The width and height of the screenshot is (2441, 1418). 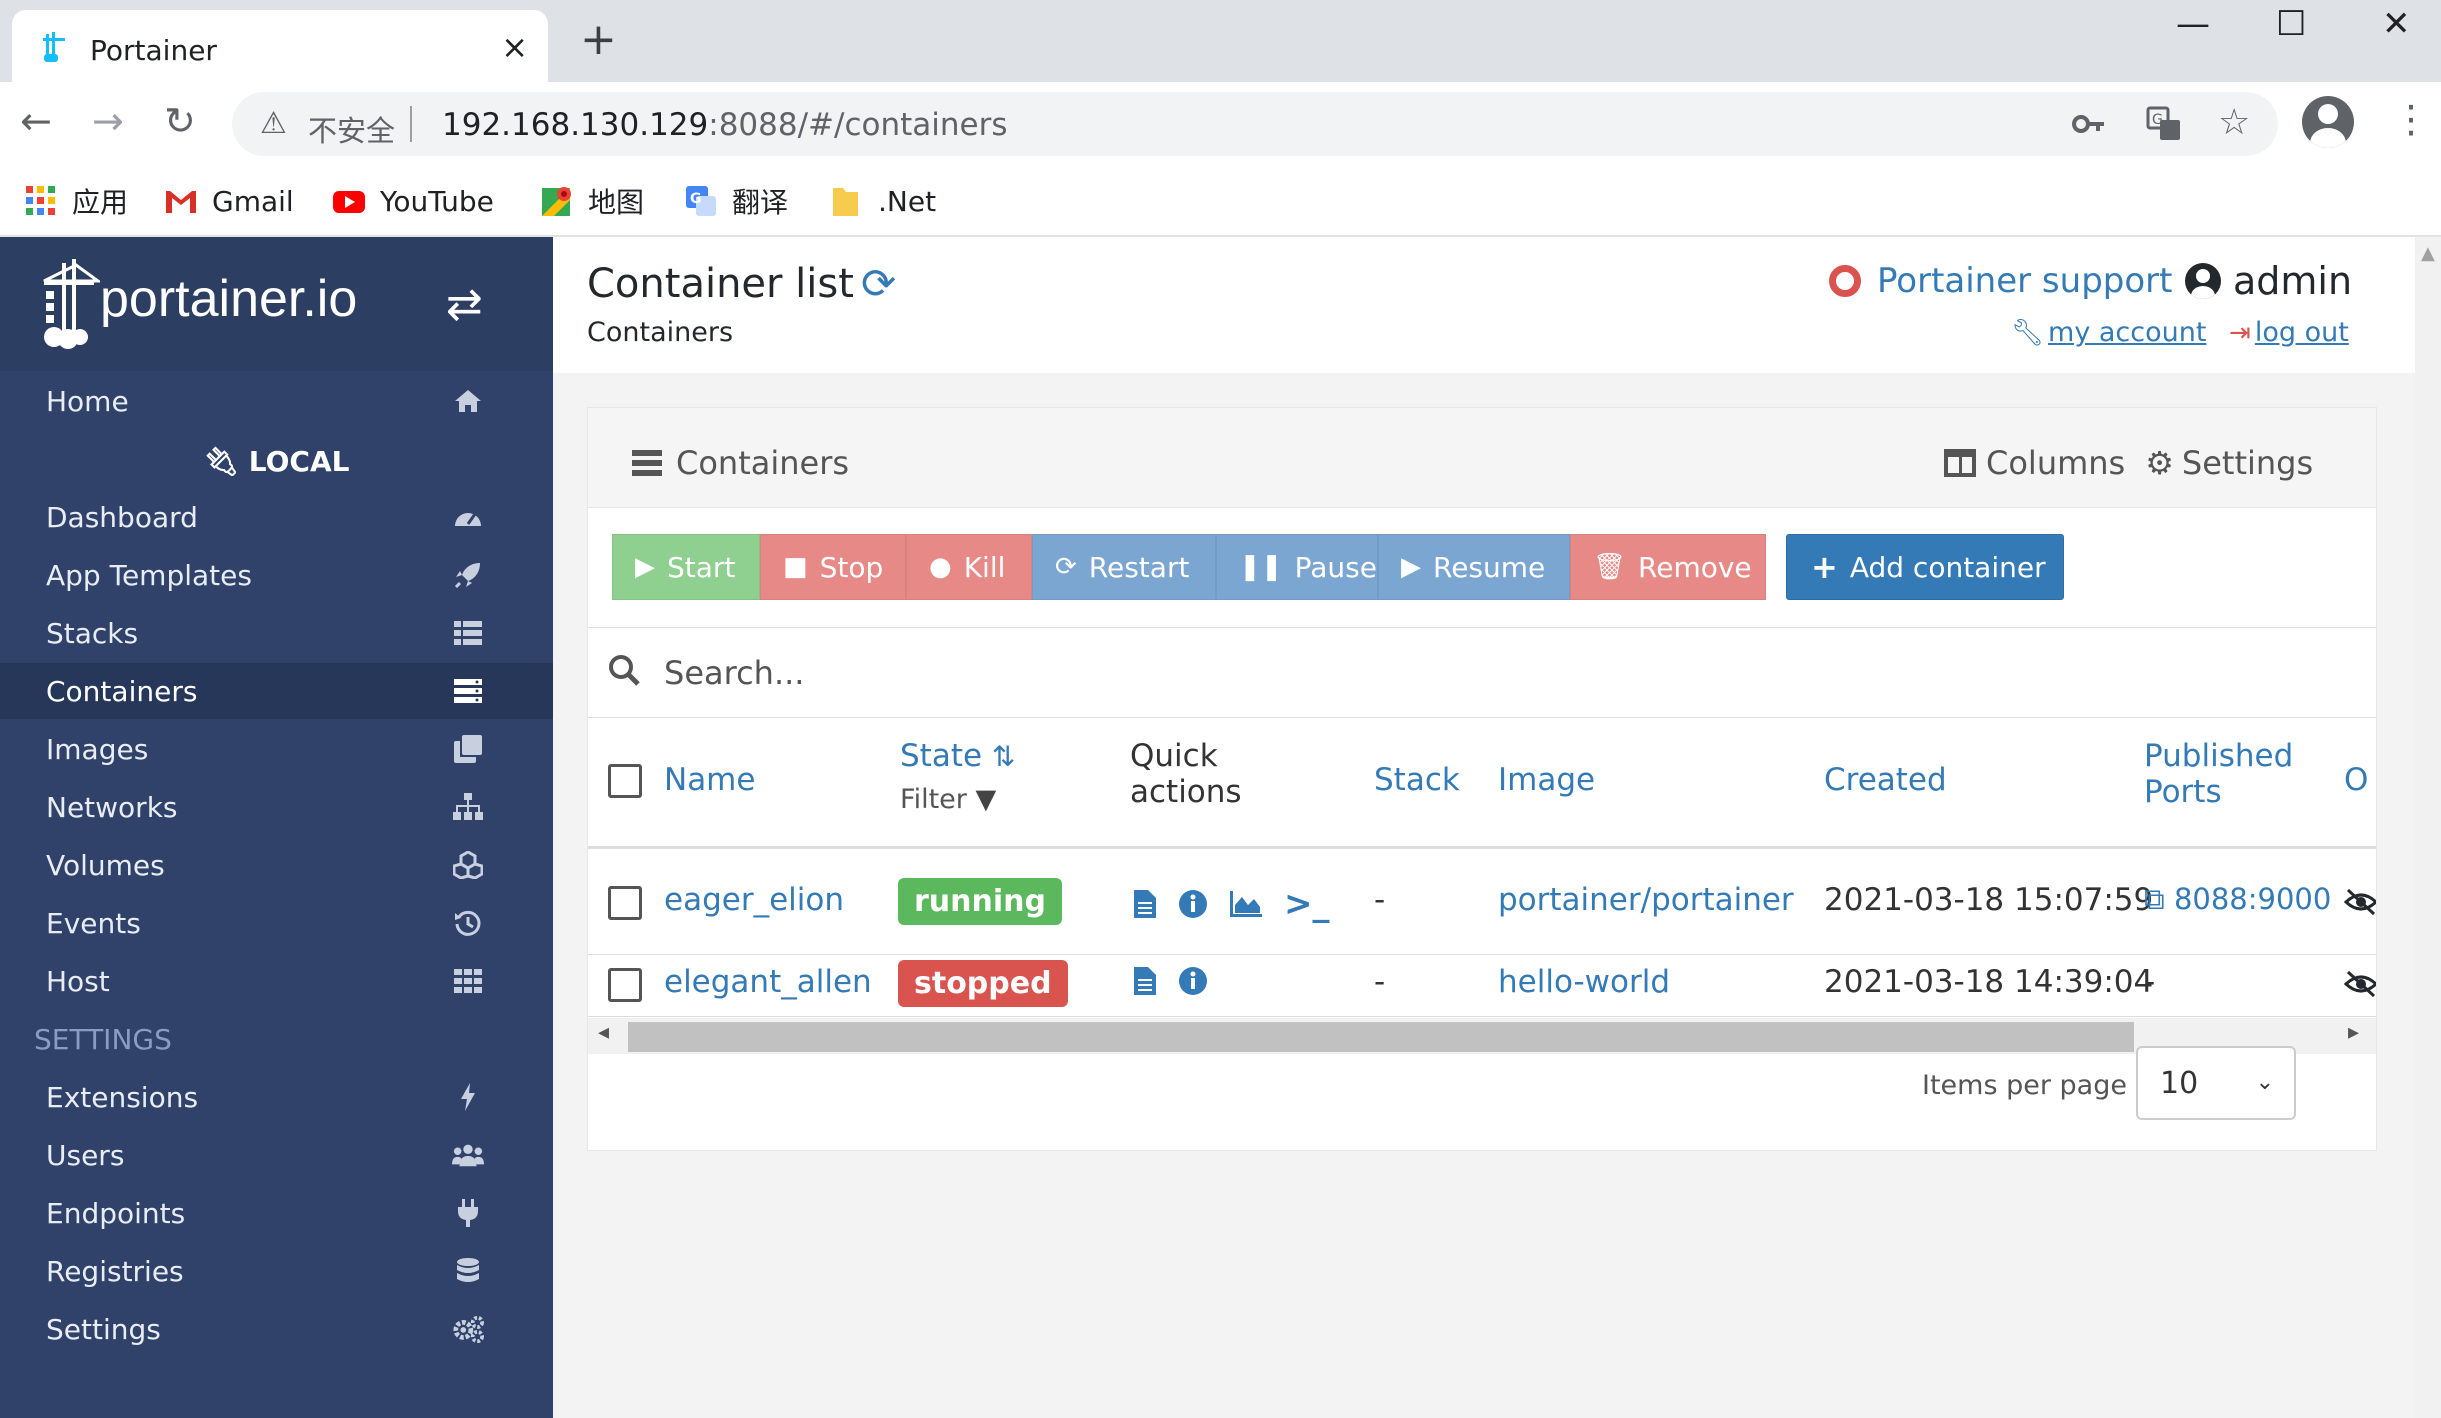 What do you see at coordinates (276, 923) in the screenshot?
I see `sidebar-item-events: Events` at bounding box center [276, 923].